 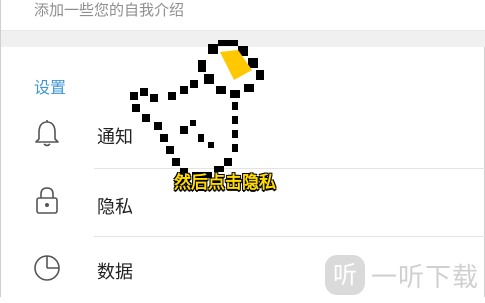 I want to click on tutorial-caption: 然后点击隐私, so click(x=225, y=183).